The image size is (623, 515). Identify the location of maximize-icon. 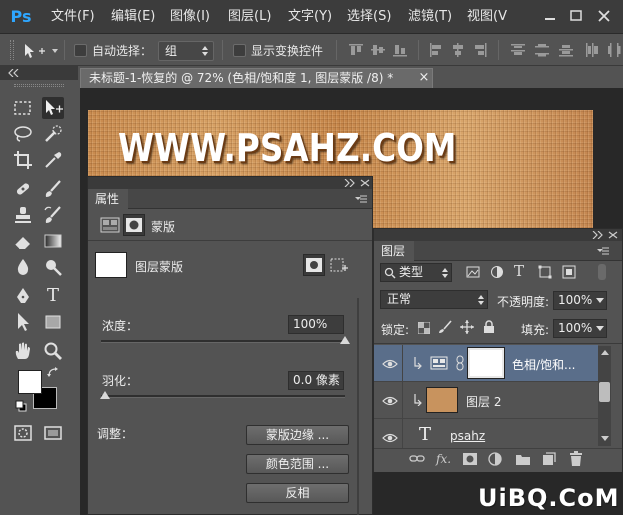
(576, 16).